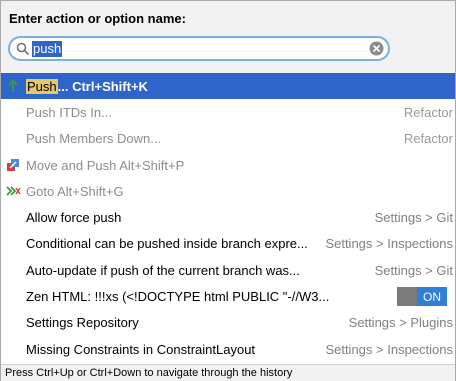 The height and width of the screenshot is (381, 456). Describe the element at coordinates (13, 85) in the screenshot. I see `vcs-push-icon` at that location.